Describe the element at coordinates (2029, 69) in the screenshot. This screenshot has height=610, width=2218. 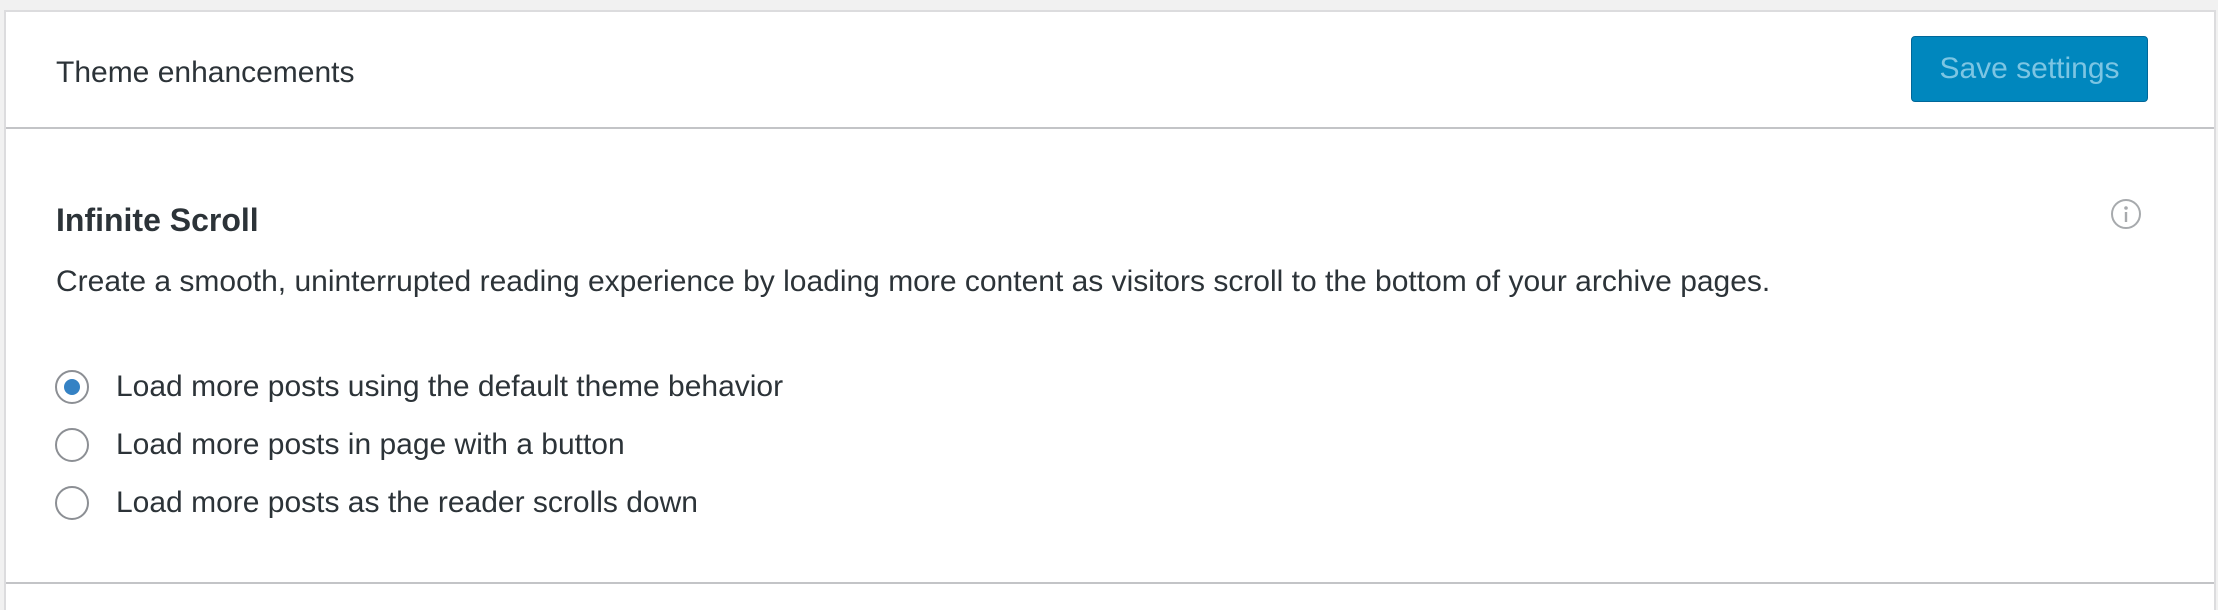
I see `save-settings-button: Save settings` at that location.